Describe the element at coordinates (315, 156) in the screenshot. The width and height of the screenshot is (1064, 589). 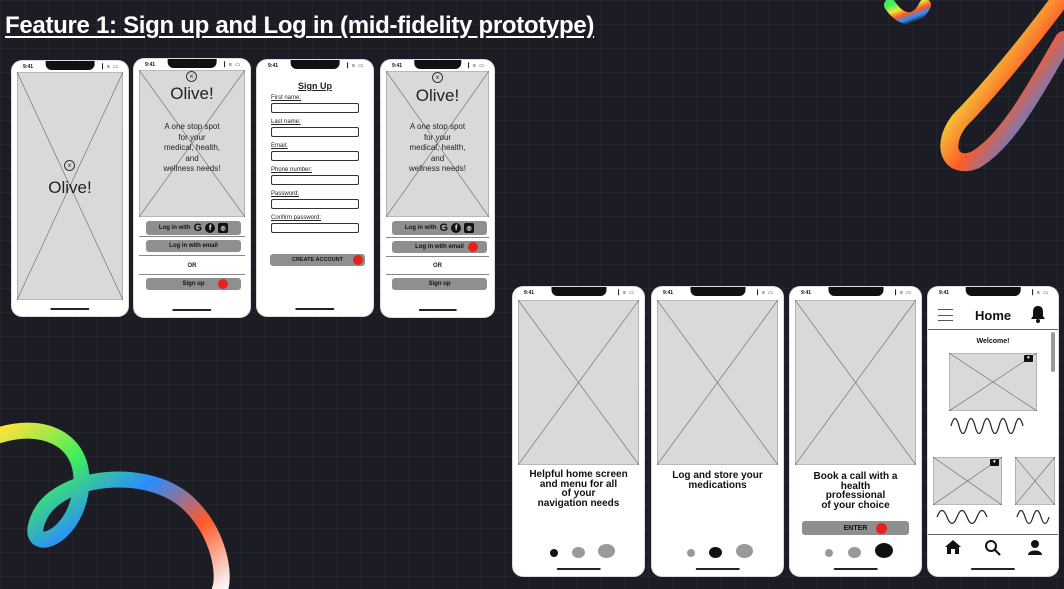
I see `email-field` at that location.